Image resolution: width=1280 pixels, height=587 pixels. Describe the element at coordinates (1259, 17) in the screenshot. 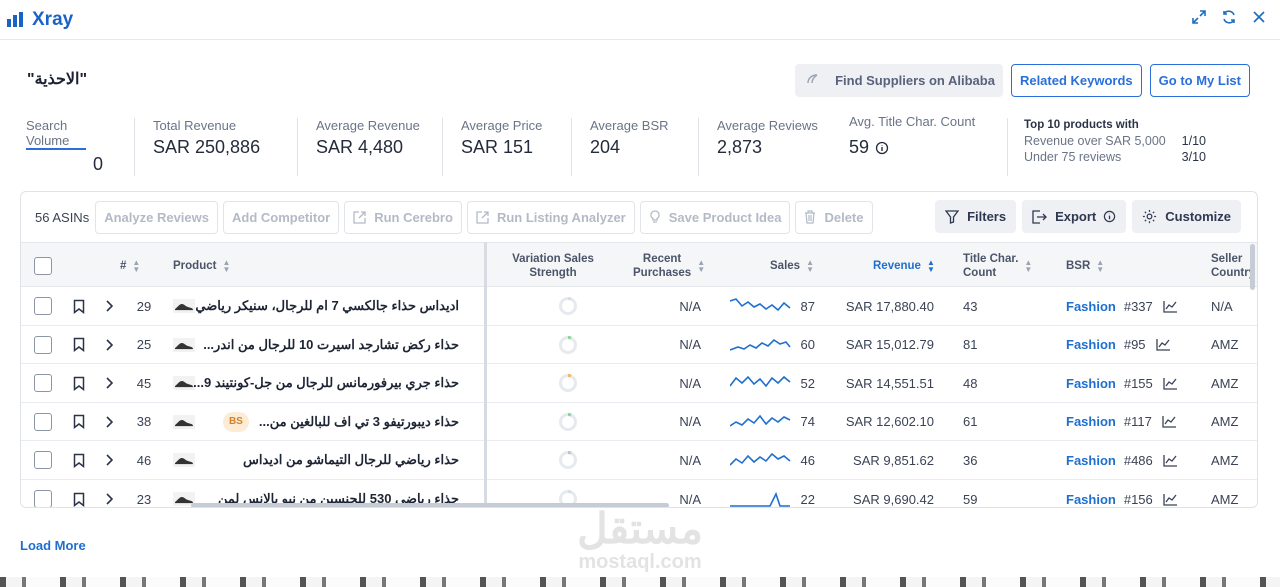

I see `close-icon` at that location.